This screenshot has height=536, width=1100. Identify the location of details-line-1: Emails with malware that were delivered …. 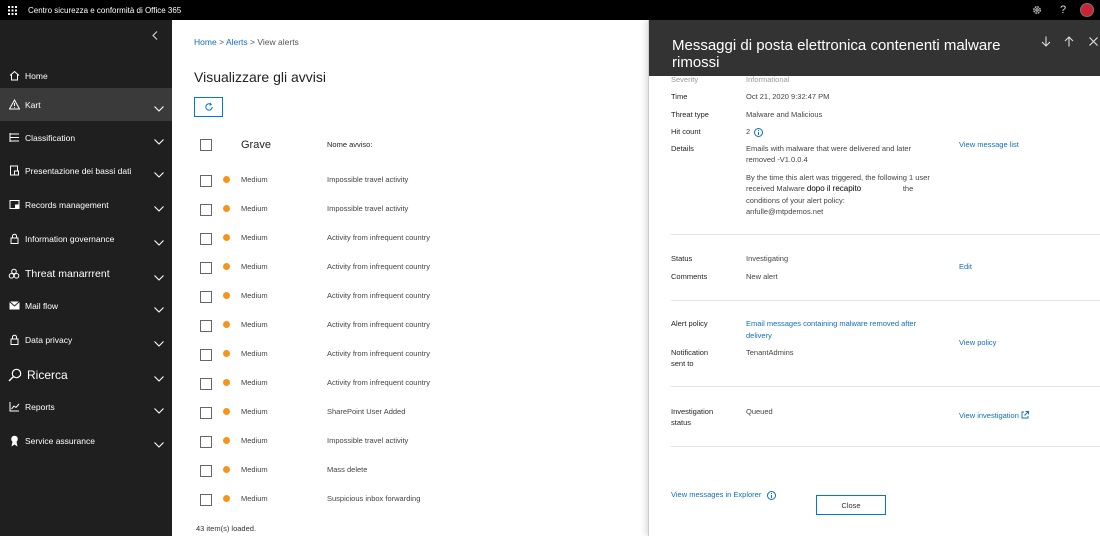
(829, 148).